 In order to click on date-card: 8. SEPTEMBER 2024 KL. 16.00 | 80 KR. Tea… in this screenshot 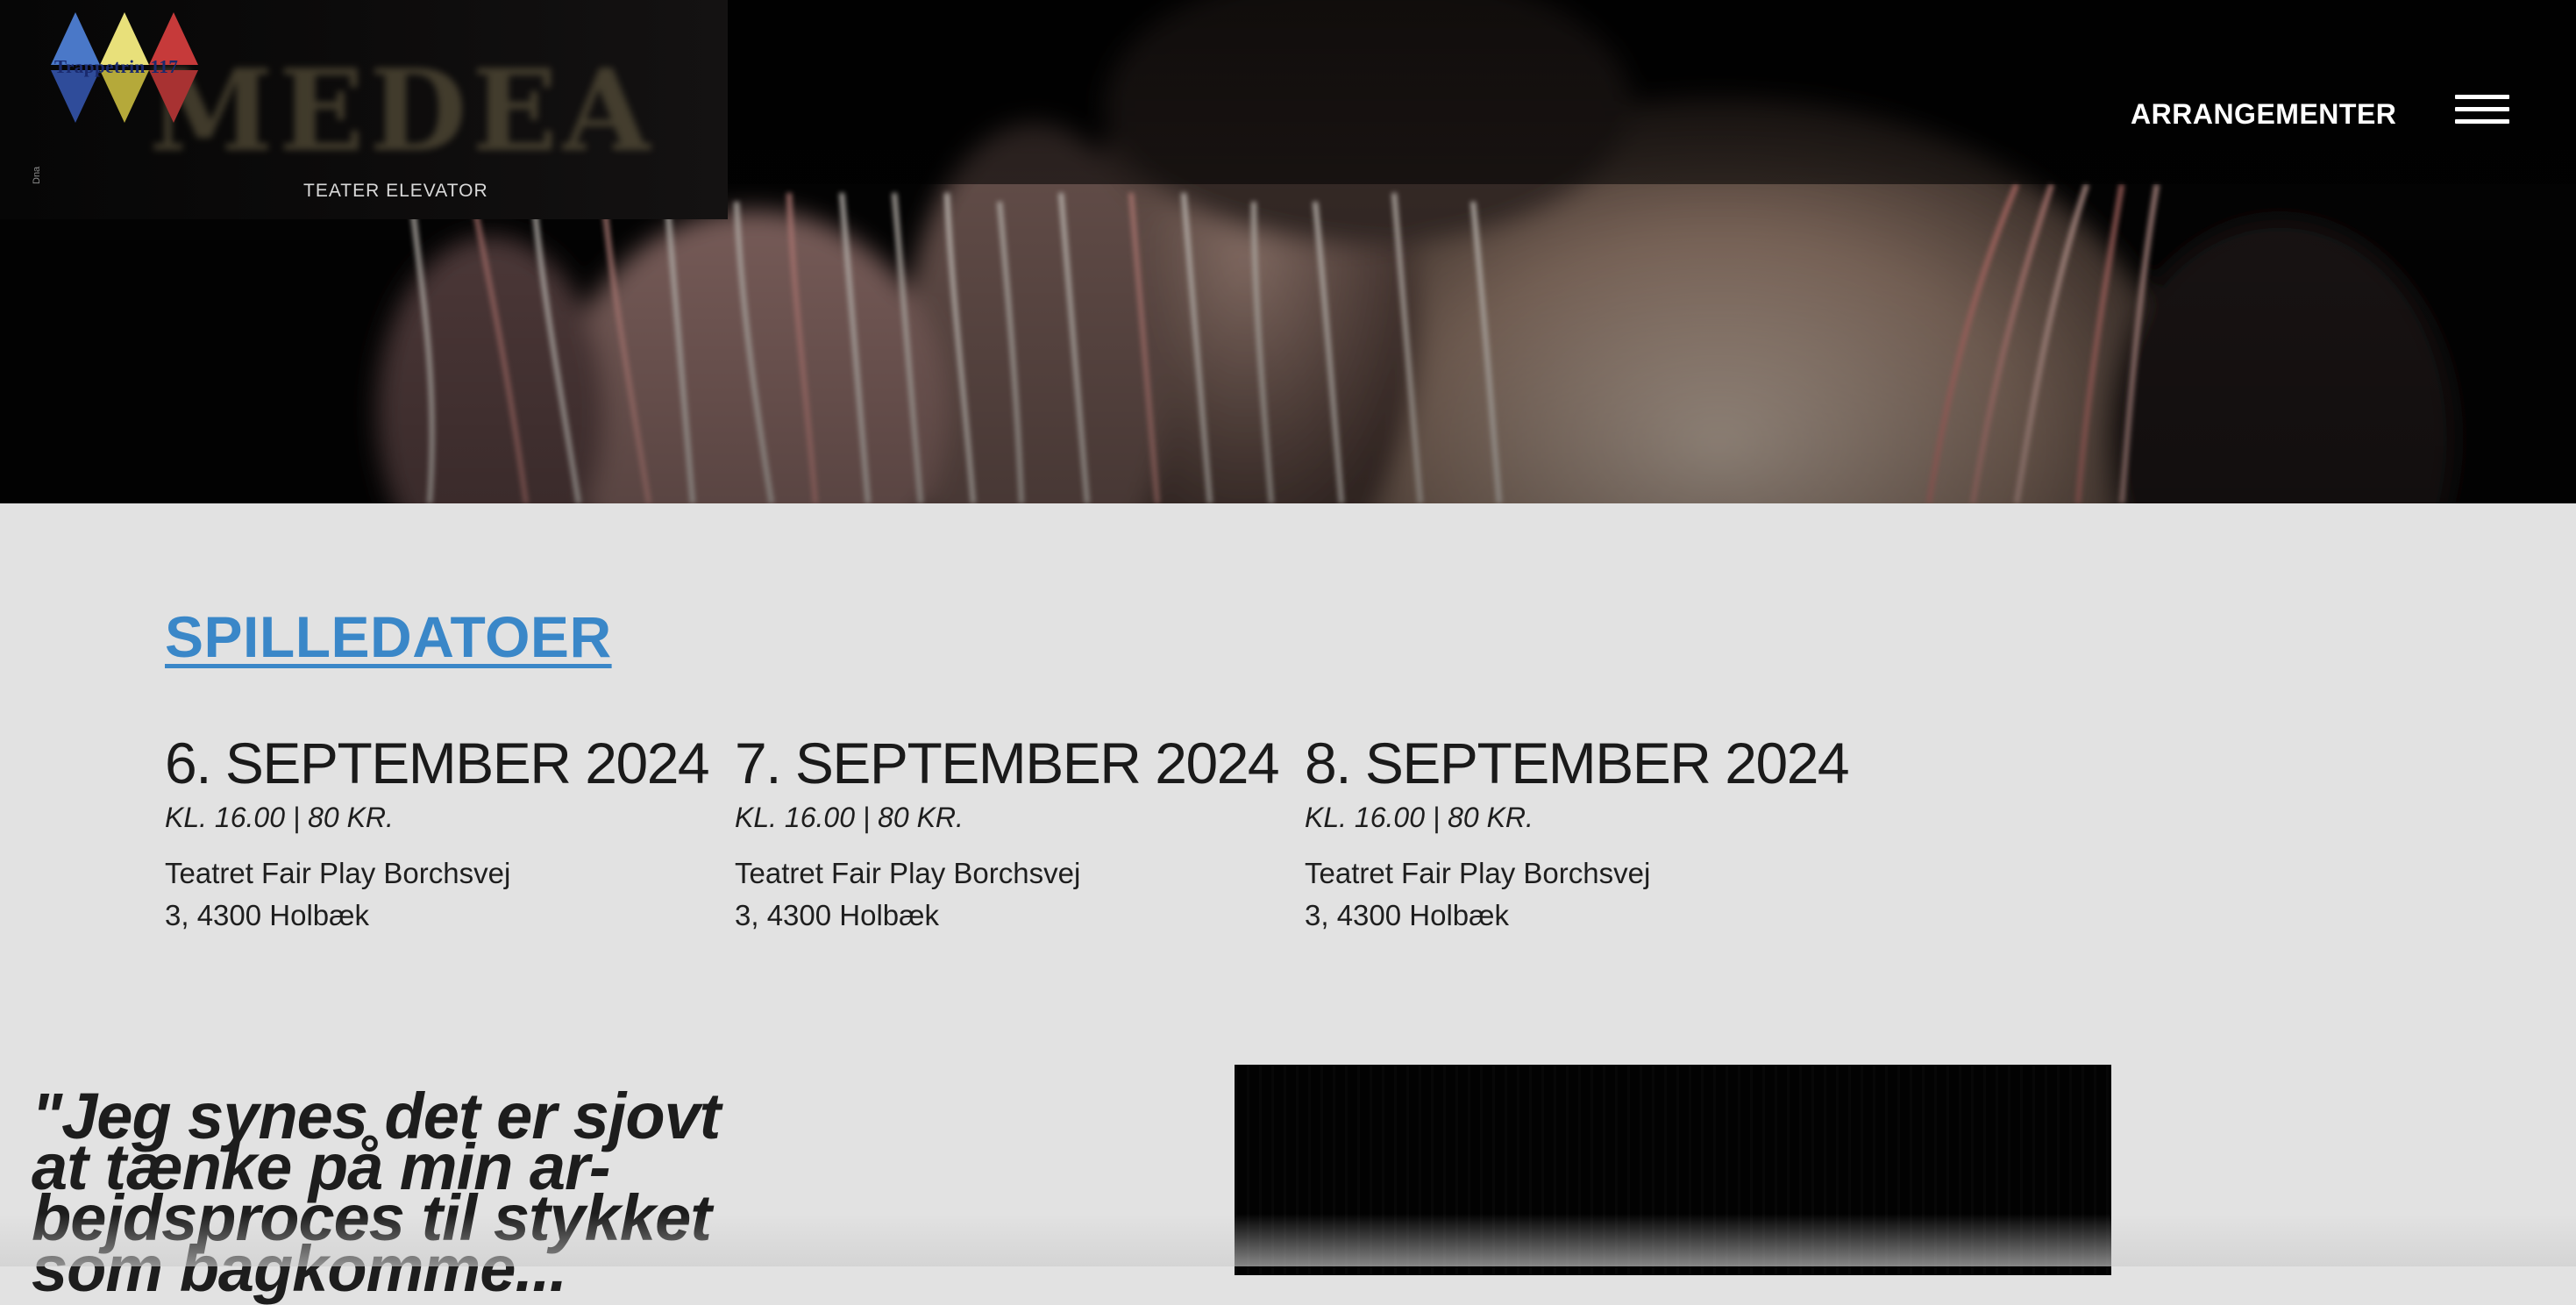, I will do `click(1577, 832)`.